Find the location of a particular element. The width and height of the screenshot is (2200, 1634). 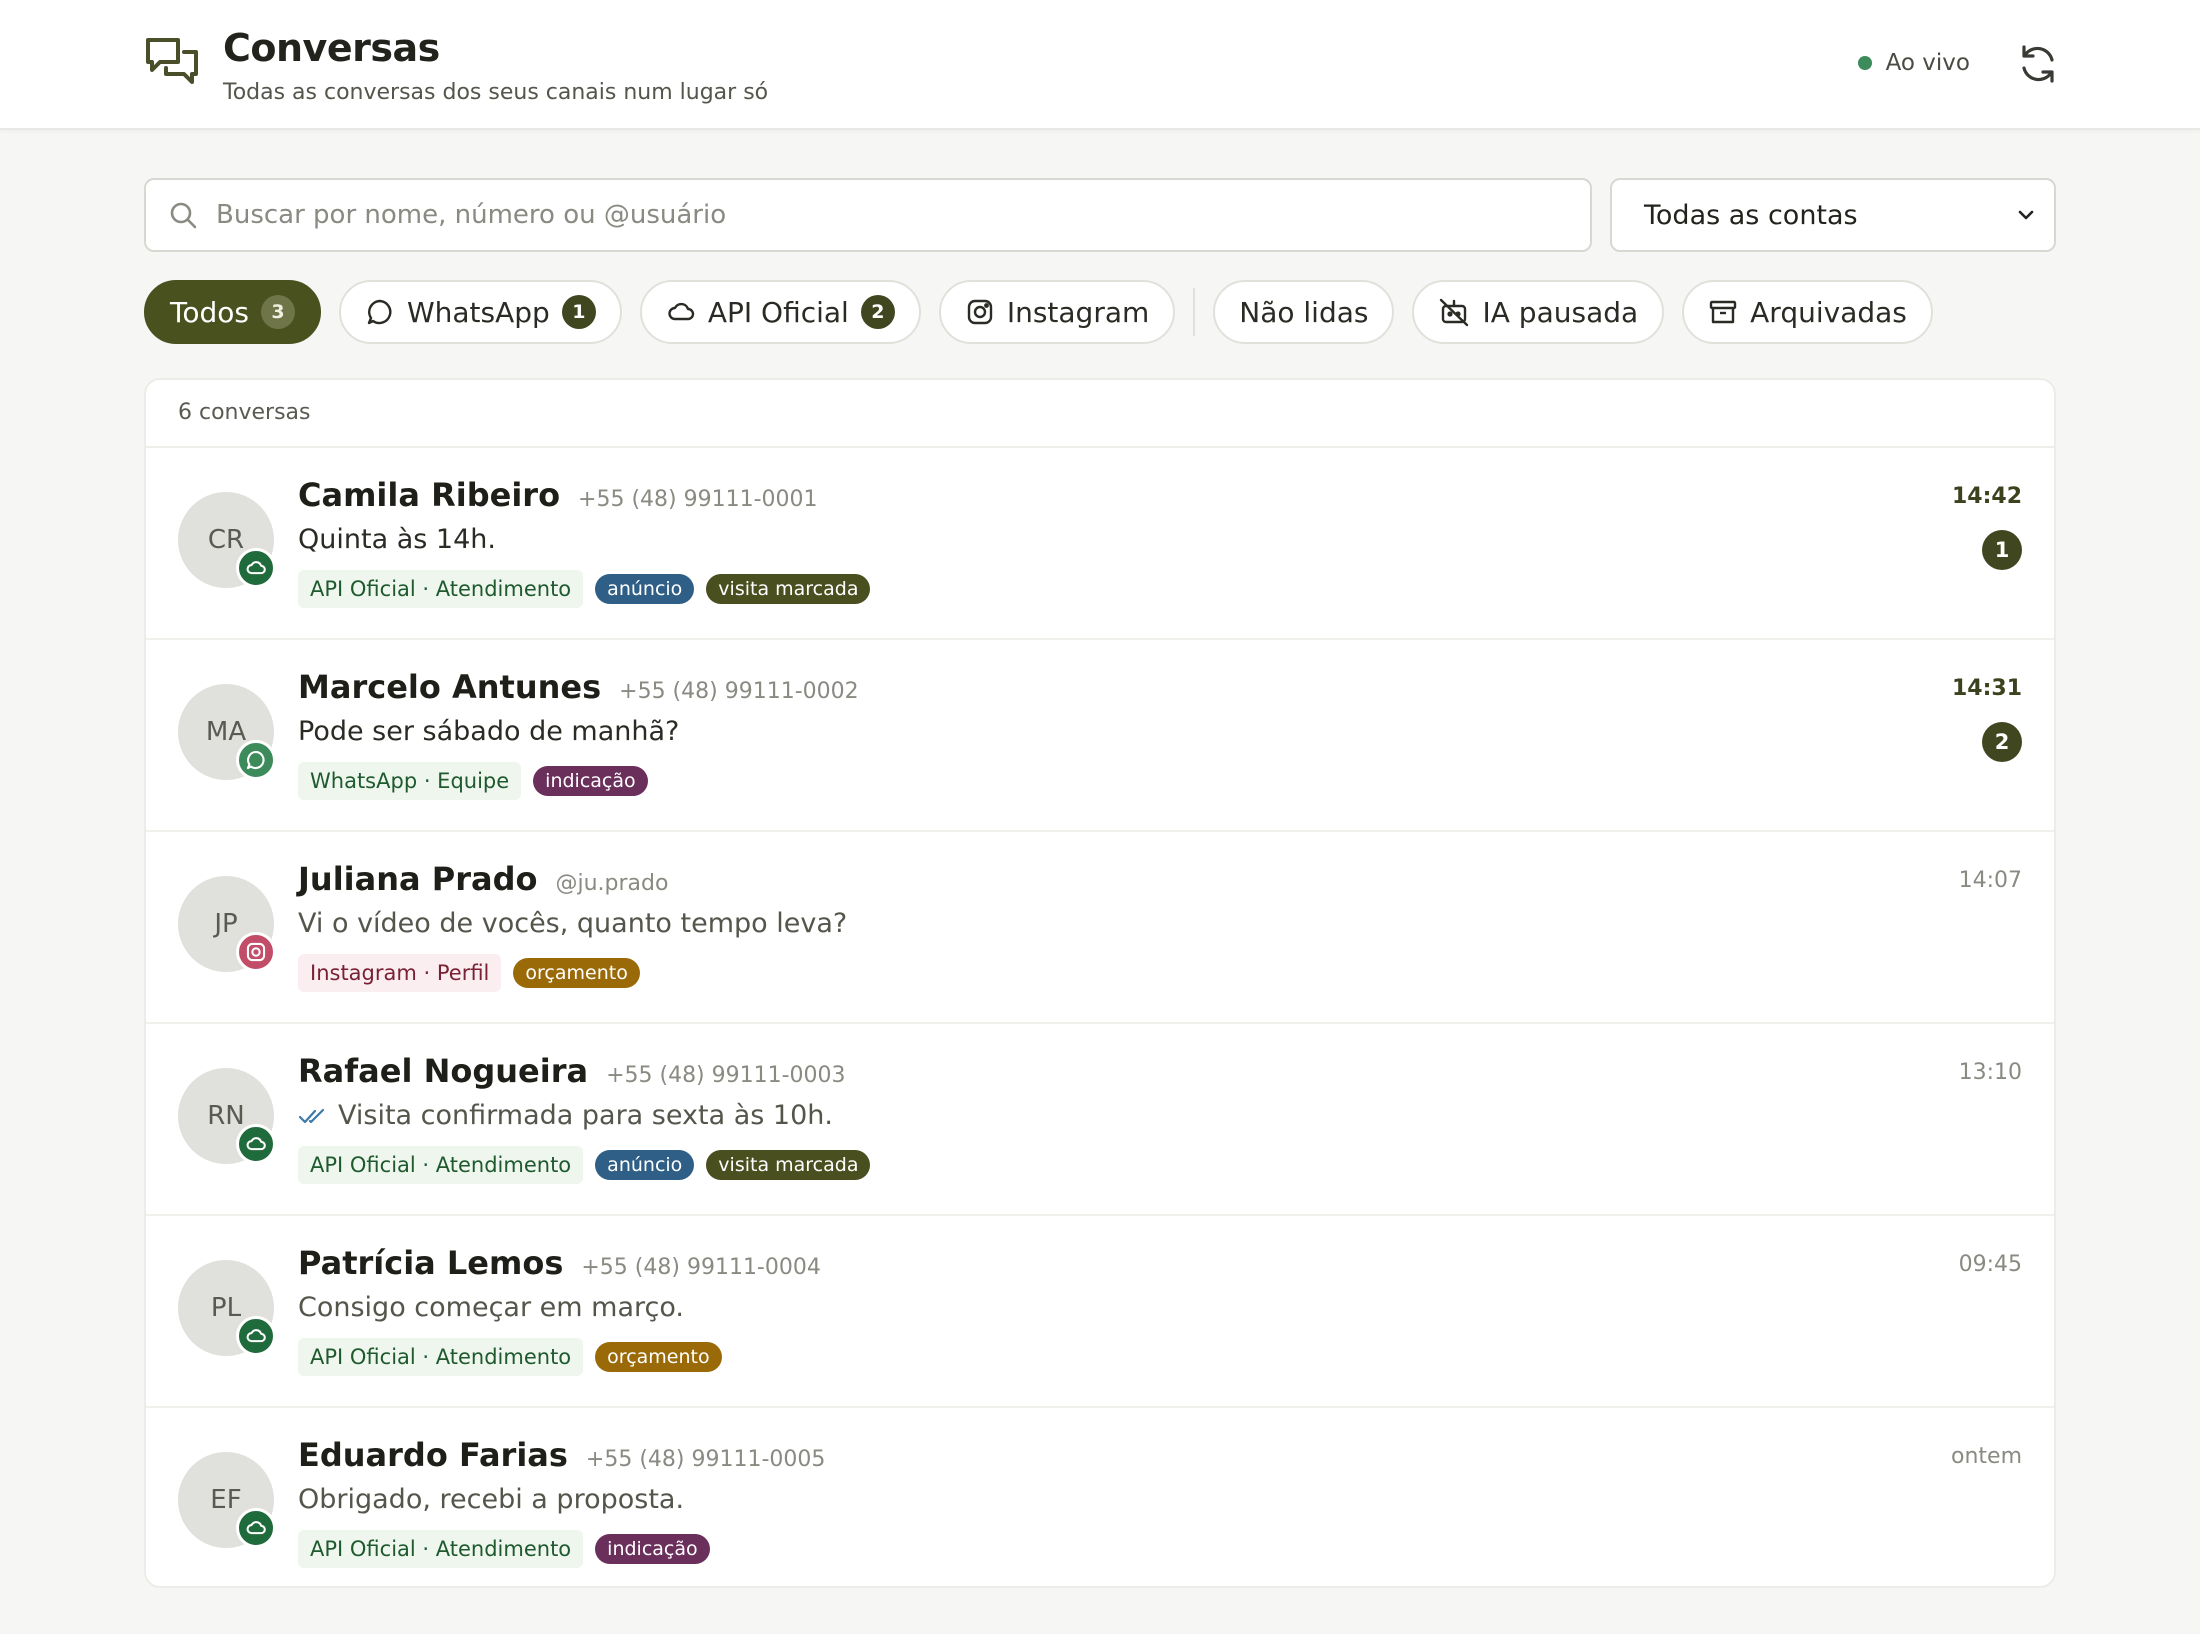

filter-count: 3 is located at coordinates (277, 312).